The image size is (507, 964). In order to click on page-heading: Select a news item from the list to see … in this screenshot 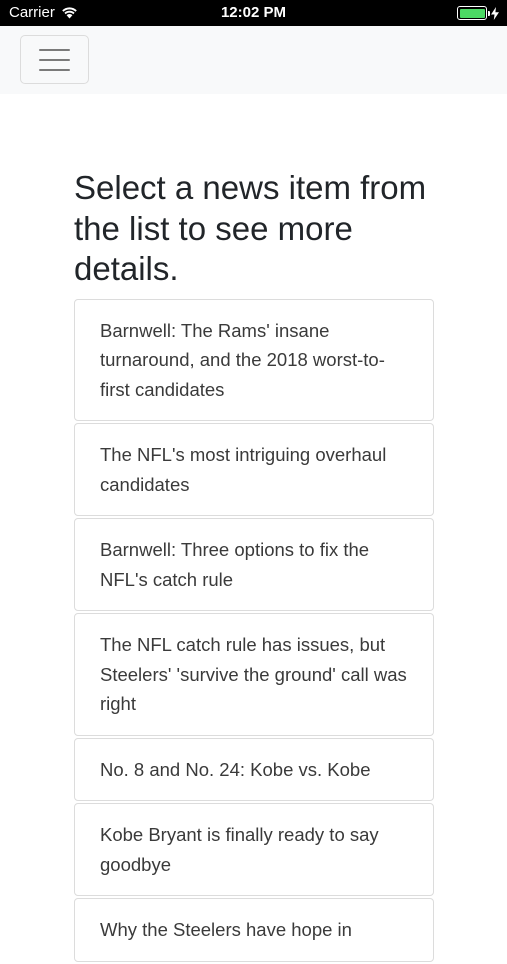, I will do `click(250, 228)`.